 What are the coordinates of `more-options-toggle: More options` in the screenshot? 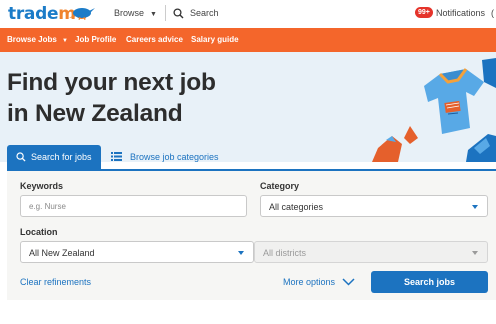 It's located at (319, 282).